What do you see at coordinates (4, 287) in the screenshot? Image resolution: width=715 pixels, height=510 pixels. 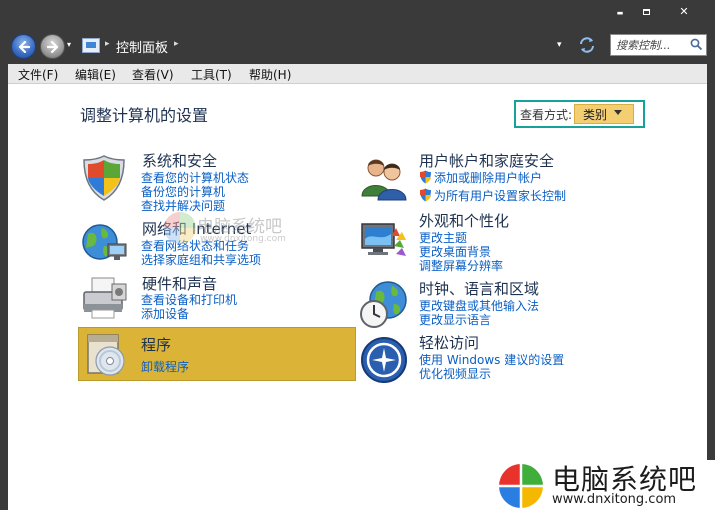 I see `window-frame-left` at bounding box center [4, 287].